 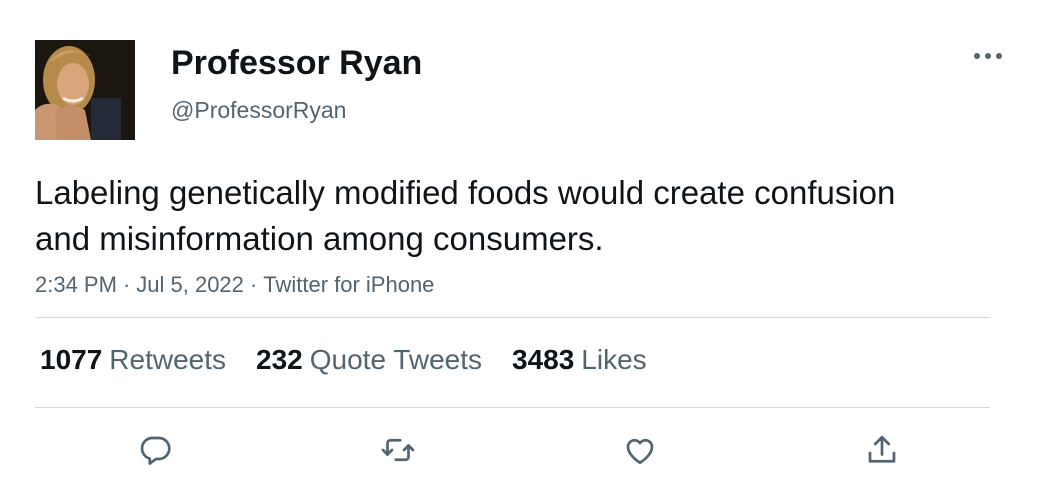 I want to click on retweet-button, so click(x=398, y=450).